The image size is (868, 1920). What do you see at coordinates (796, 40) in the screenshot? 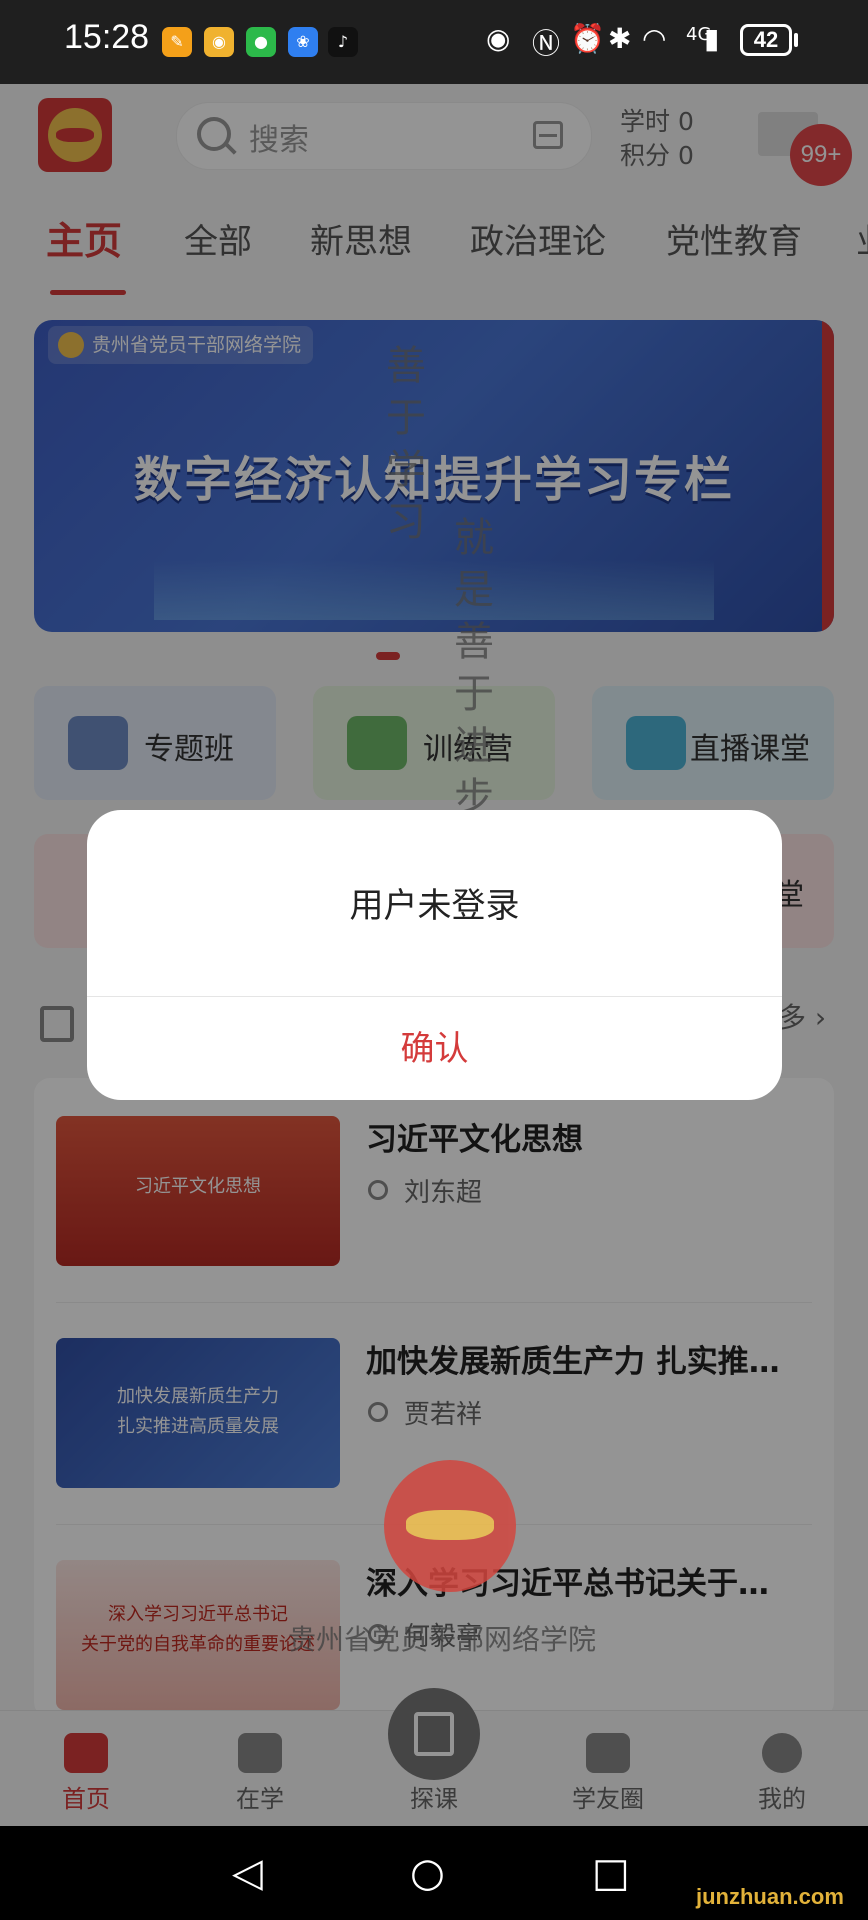
I see `battery-icon` at bounding box center [796, 40].